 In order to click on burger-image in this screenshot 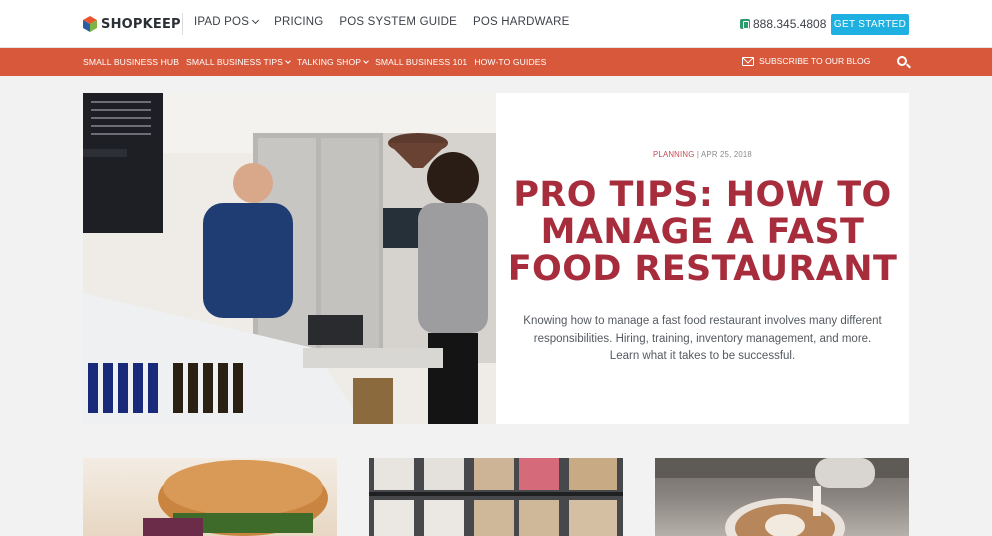, I will do `click(235, 498)`.